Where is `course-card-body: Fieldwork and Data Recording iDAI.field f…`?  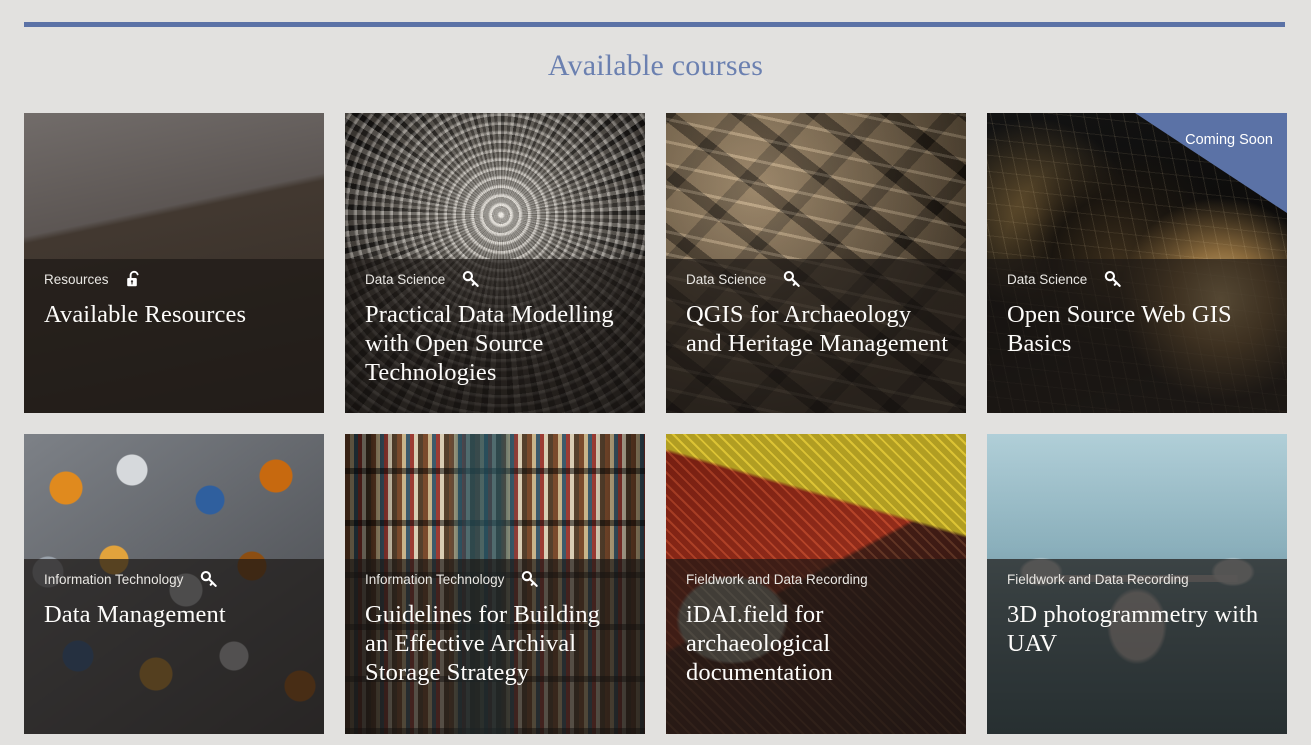
course-card-body: Fieldwork and Data Recording iDAI.field f… is located at coordinates (818, 646).